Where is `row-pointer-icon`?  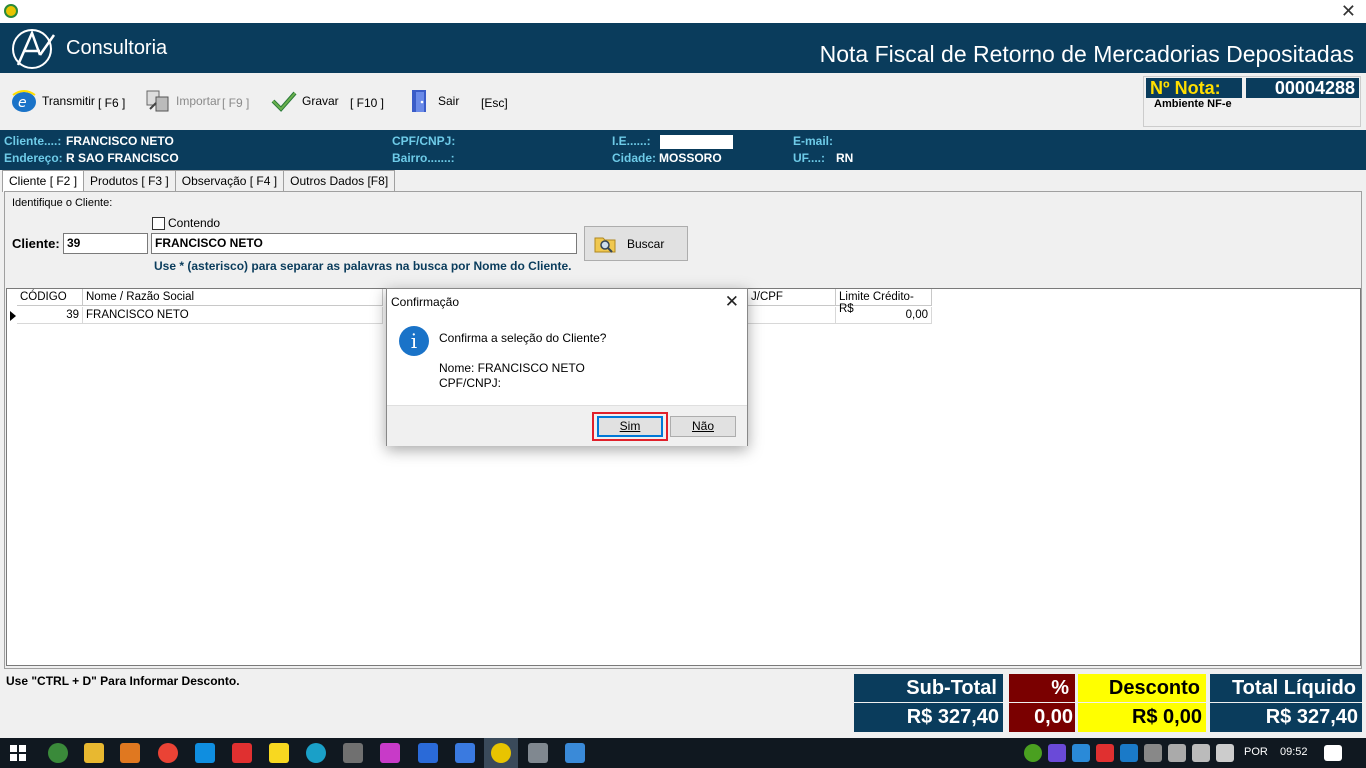 row-pointer-icon is located at coordinates (13, 316).